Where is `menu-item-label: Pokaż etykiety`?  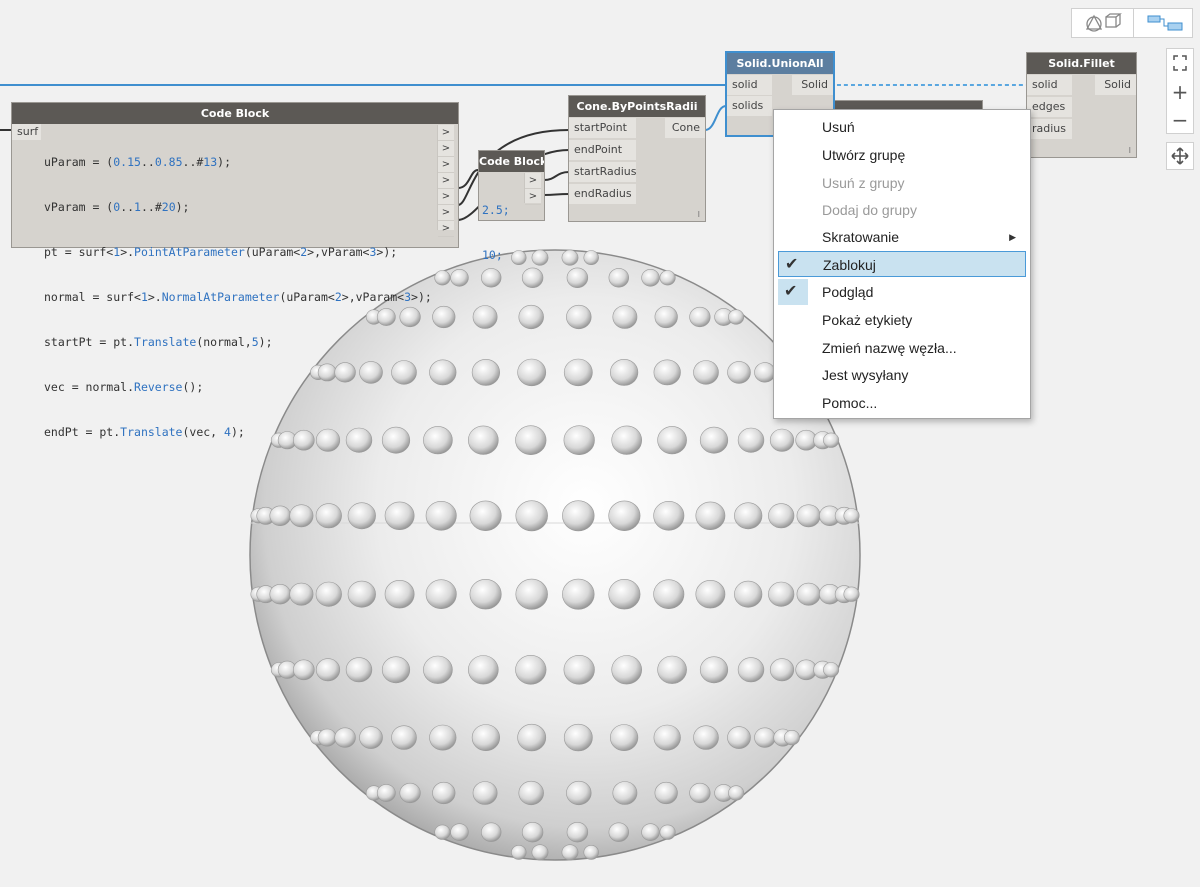 menu-item-label: Pokaż etykiety is located at coordinates (867, 320).